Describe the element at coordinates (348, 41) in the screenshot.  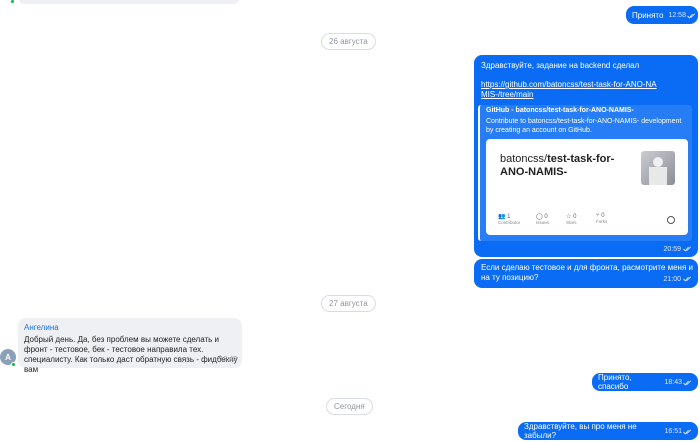
I see `date-separator: 26 августа` at that location.